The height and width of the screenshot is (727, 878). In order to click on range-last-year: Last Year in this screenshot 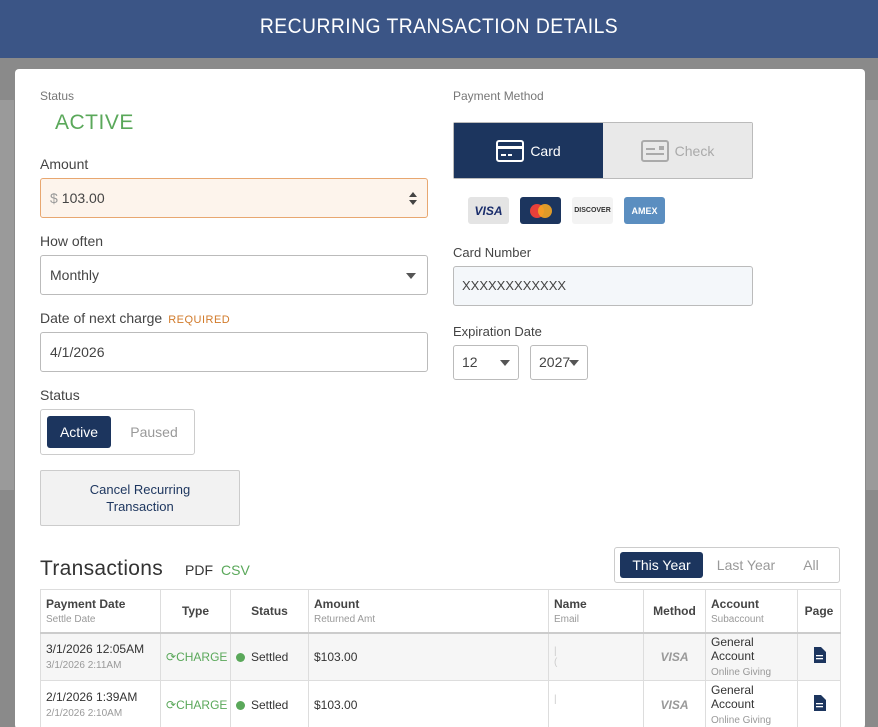, I will do `click(746, 565)`.